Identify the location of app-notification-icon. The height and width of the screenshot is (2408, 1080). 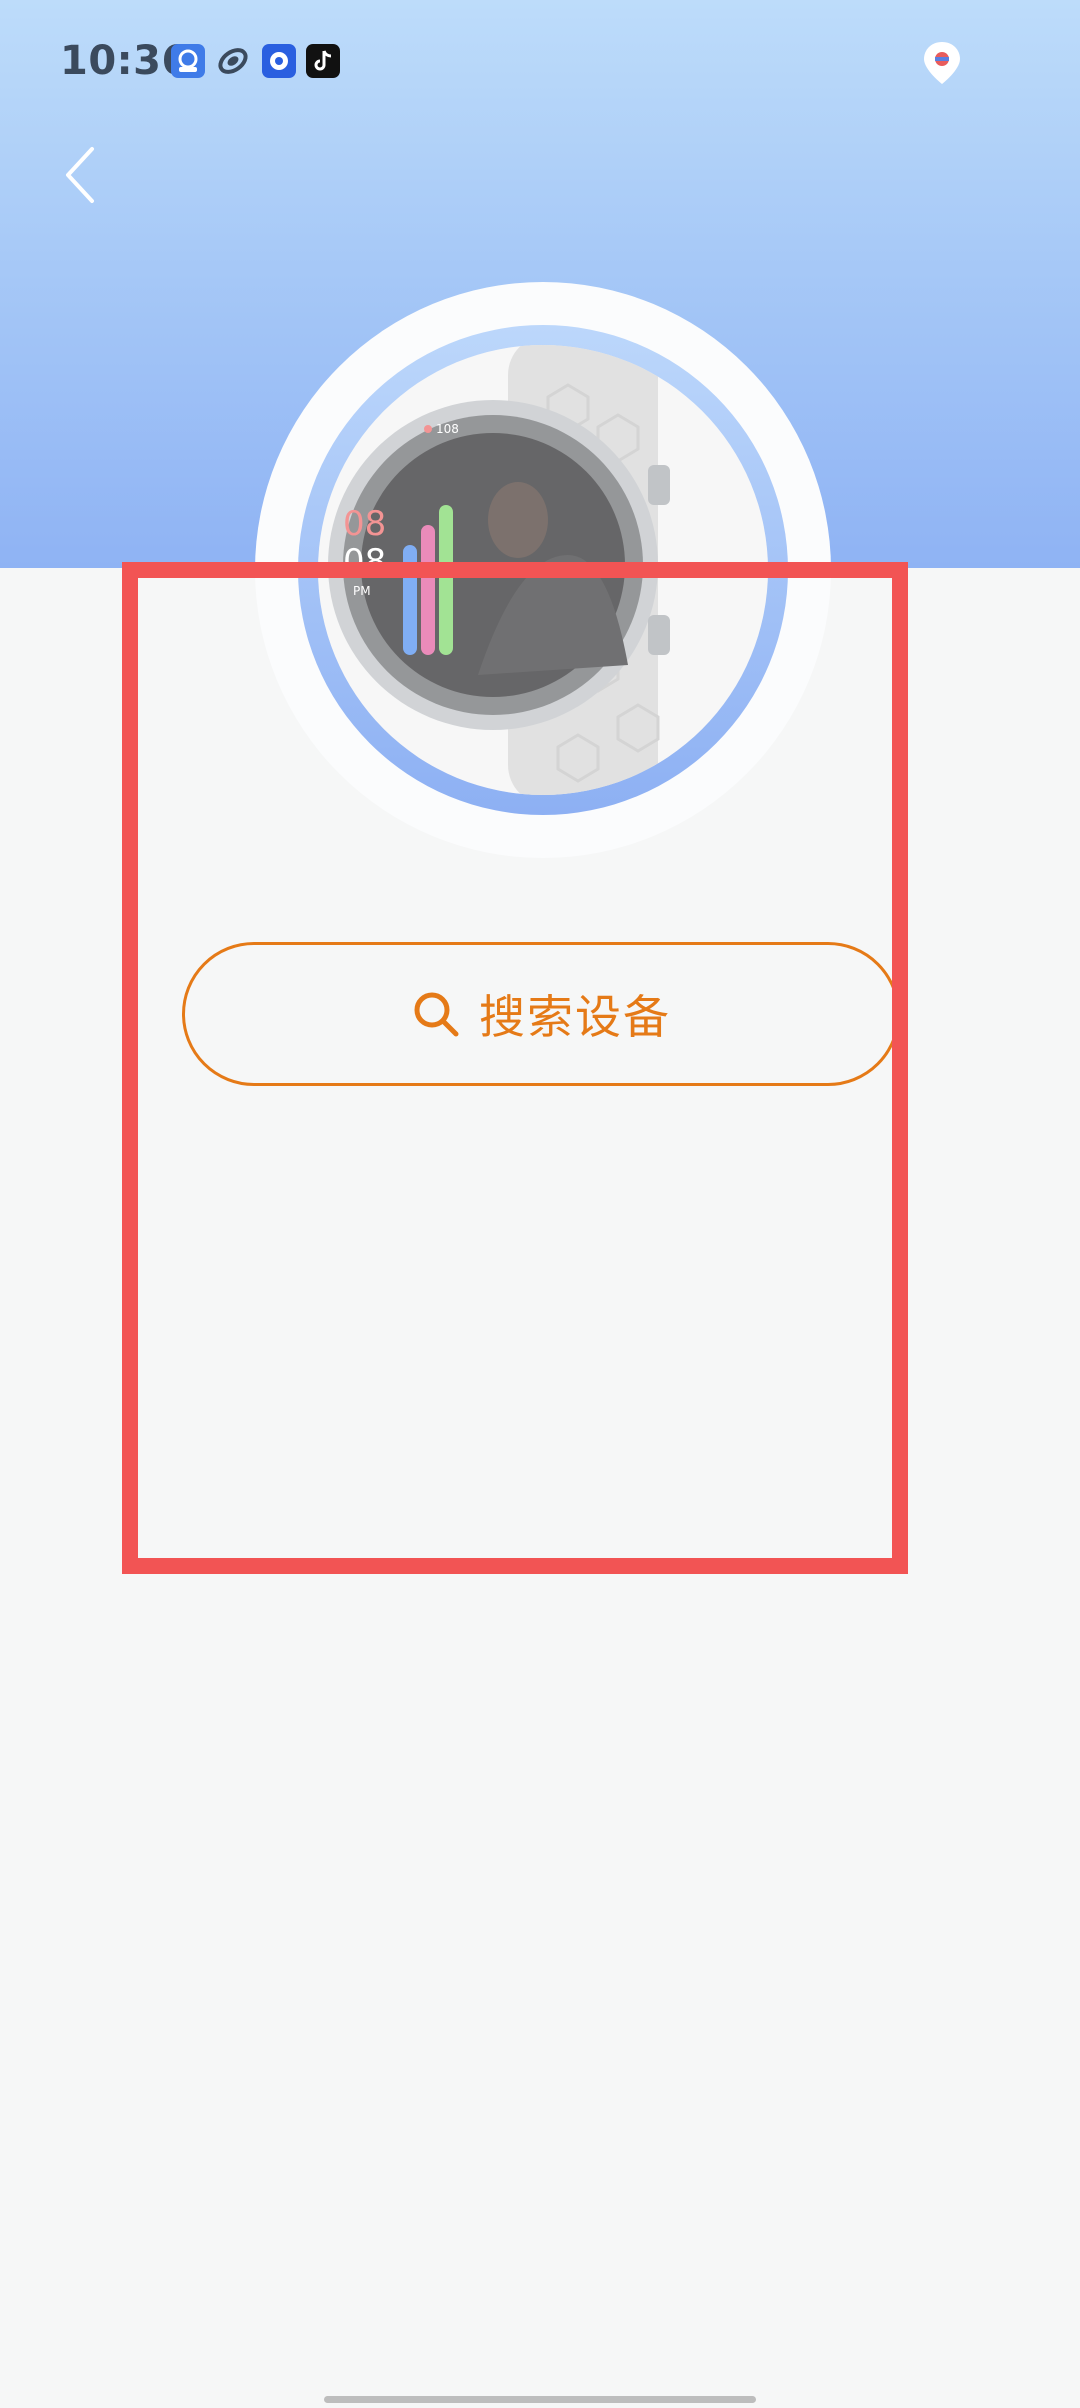
(188, 61).